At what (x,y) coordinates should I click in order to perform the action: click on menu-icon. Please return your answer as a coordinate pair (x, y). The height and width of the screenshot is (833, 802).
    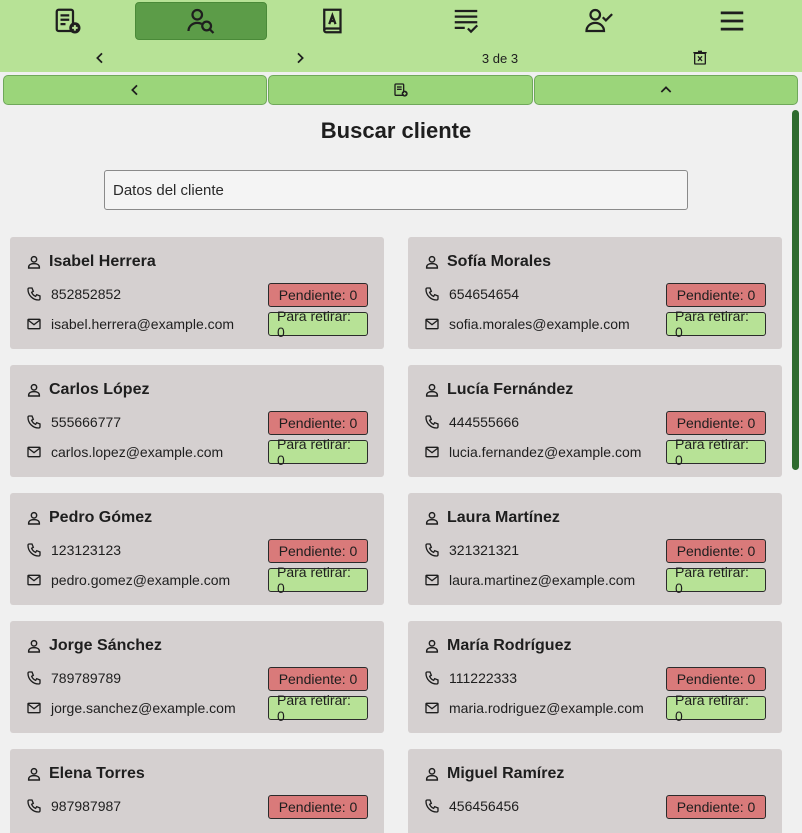
    Looking at the image, I should click on (732, 21).